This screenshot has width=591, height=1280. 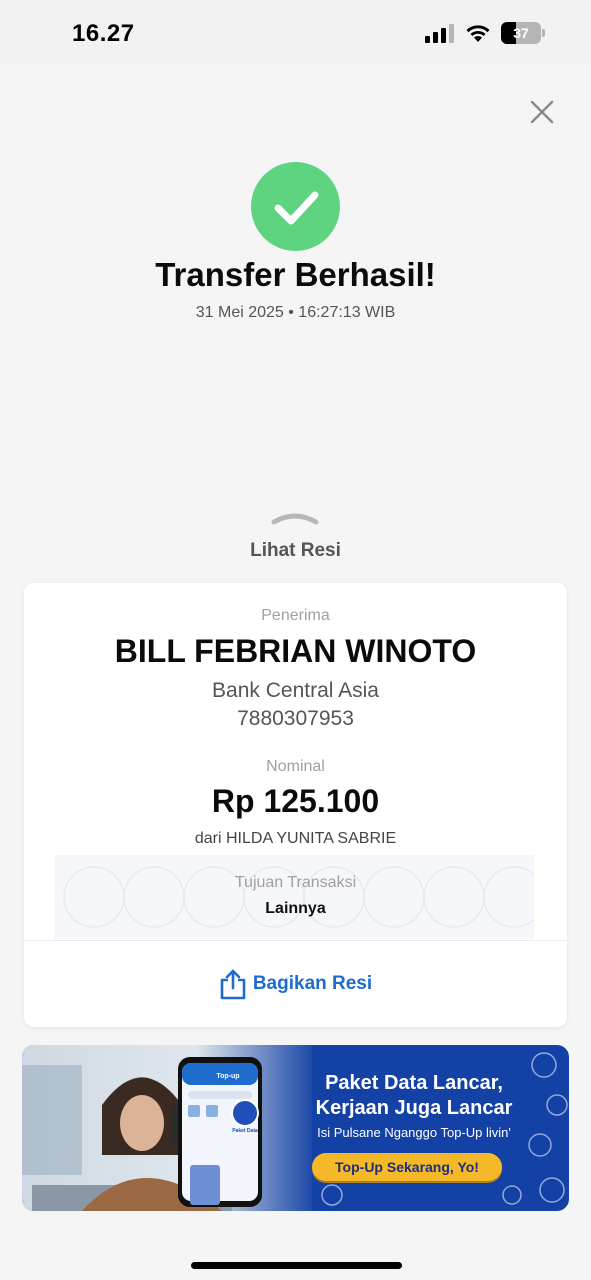 I want to click on phone-header: Top-up, so click(x=228, y=1076).